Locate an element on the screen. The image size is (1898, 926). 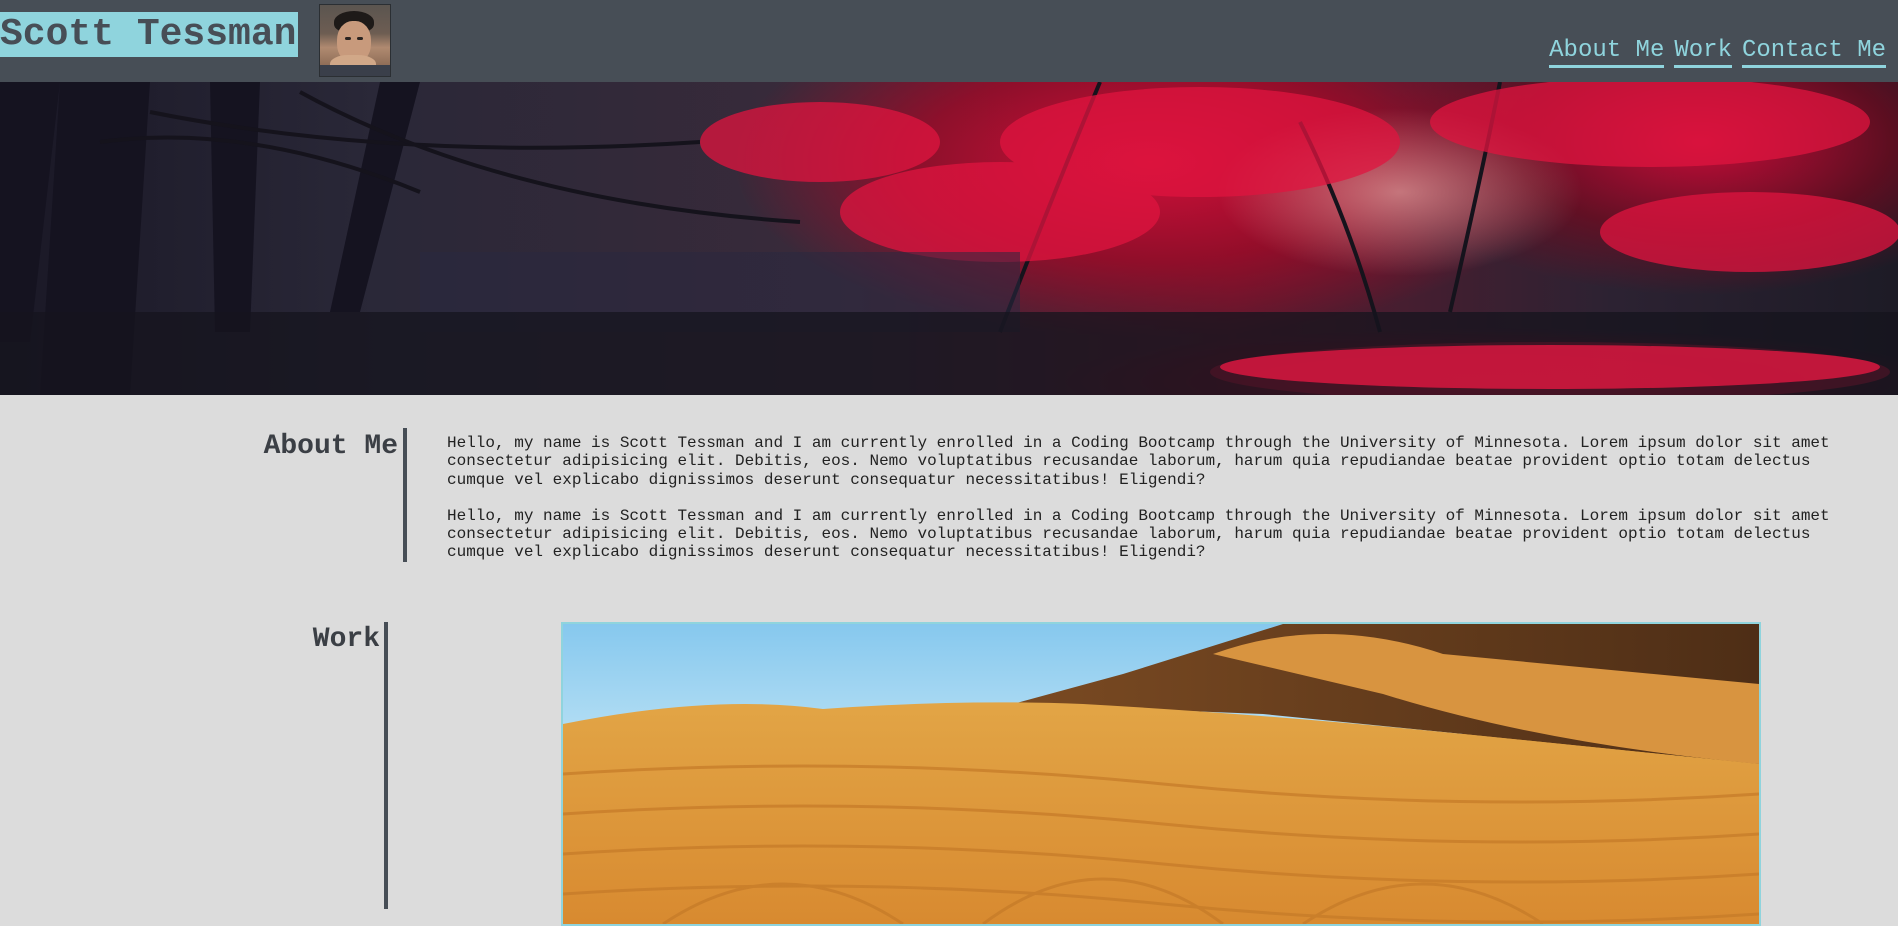
nav-link-work: Work is located at coordinates (1703, 52).